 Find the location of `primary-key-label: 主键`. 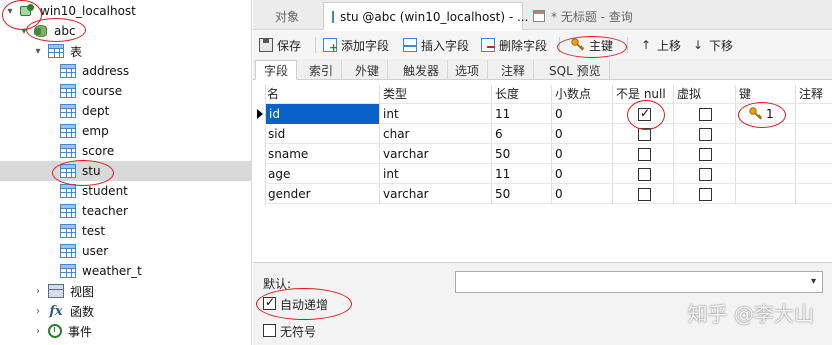

primary-key-label: 主键 is located at coordinates (601, 45).